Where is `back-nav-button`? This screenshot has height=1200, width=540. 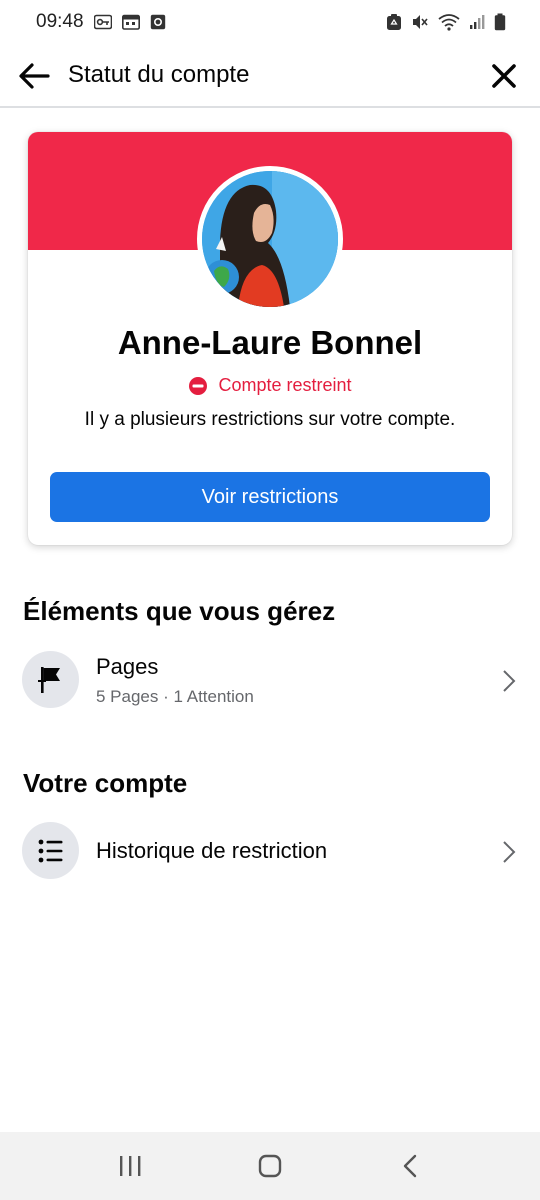 back-nav-button is located at coordinates (410, 1166).